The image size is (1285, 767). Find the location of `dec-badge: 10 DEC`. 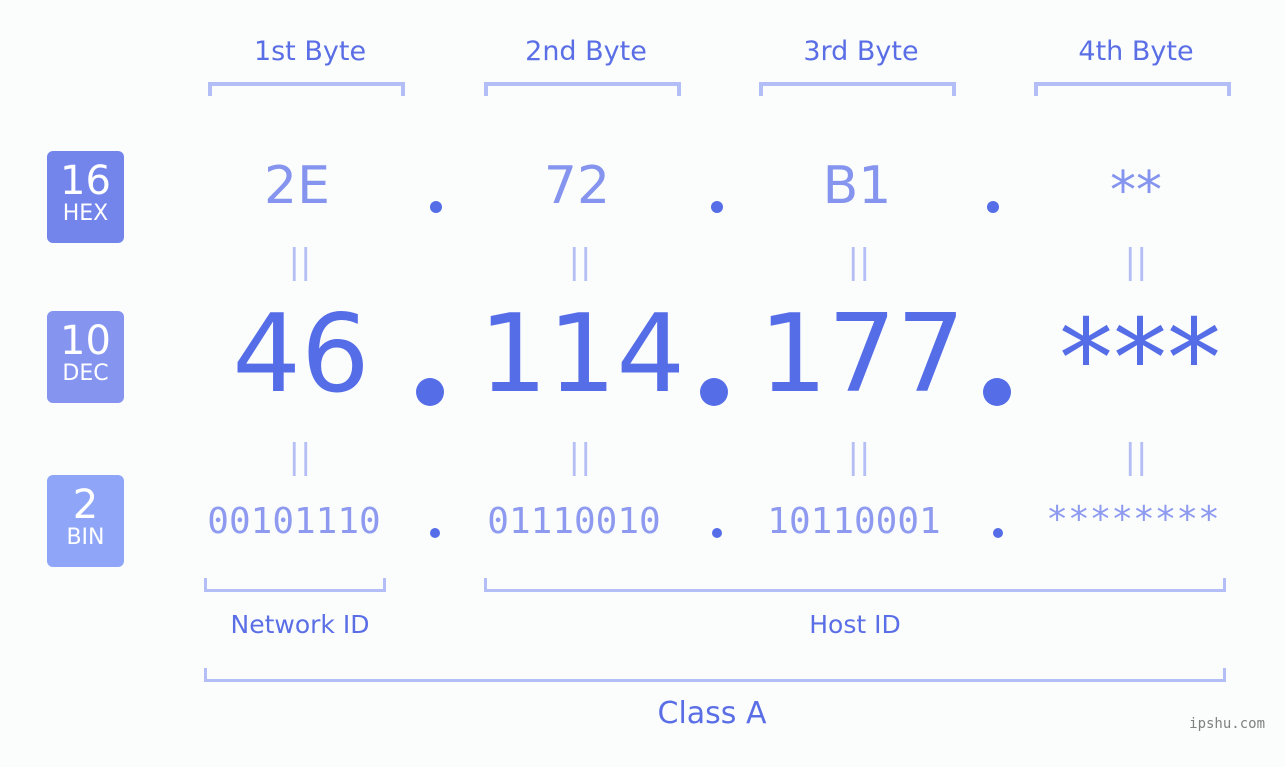

dec-badge: 10 DEC is located at coordinates (85, 357).